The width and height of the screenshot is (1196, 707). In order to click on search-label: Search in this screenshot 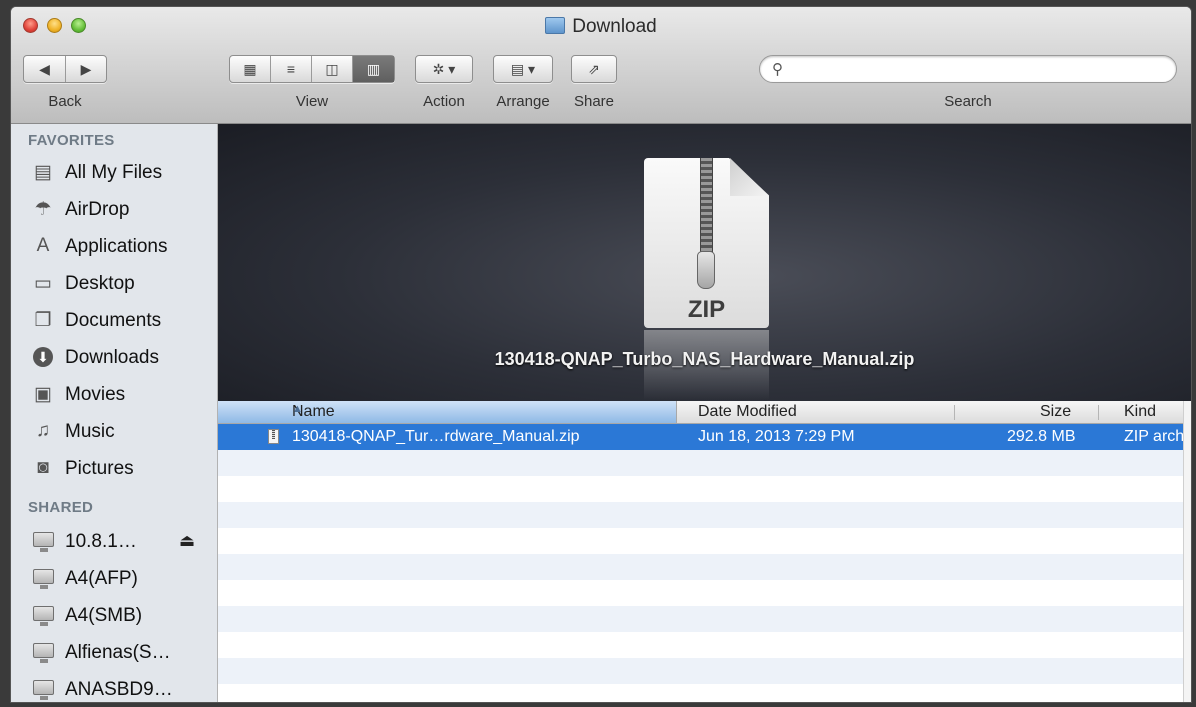, I will do `click(968, 101)`.